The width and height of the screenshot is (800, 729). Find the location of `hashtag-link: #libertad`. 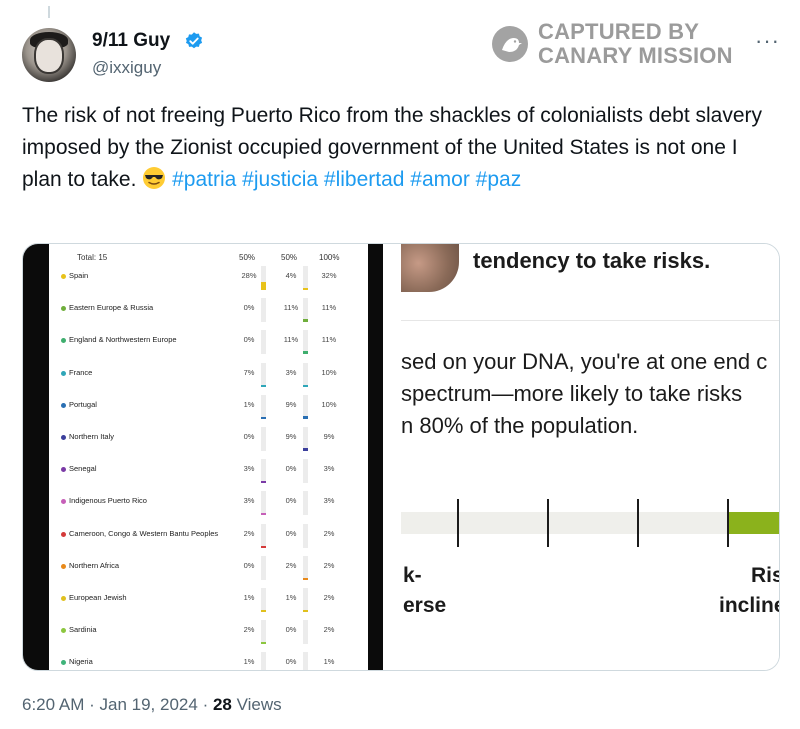

hashtag-link: #libertad is located at coordinates (364, 179).